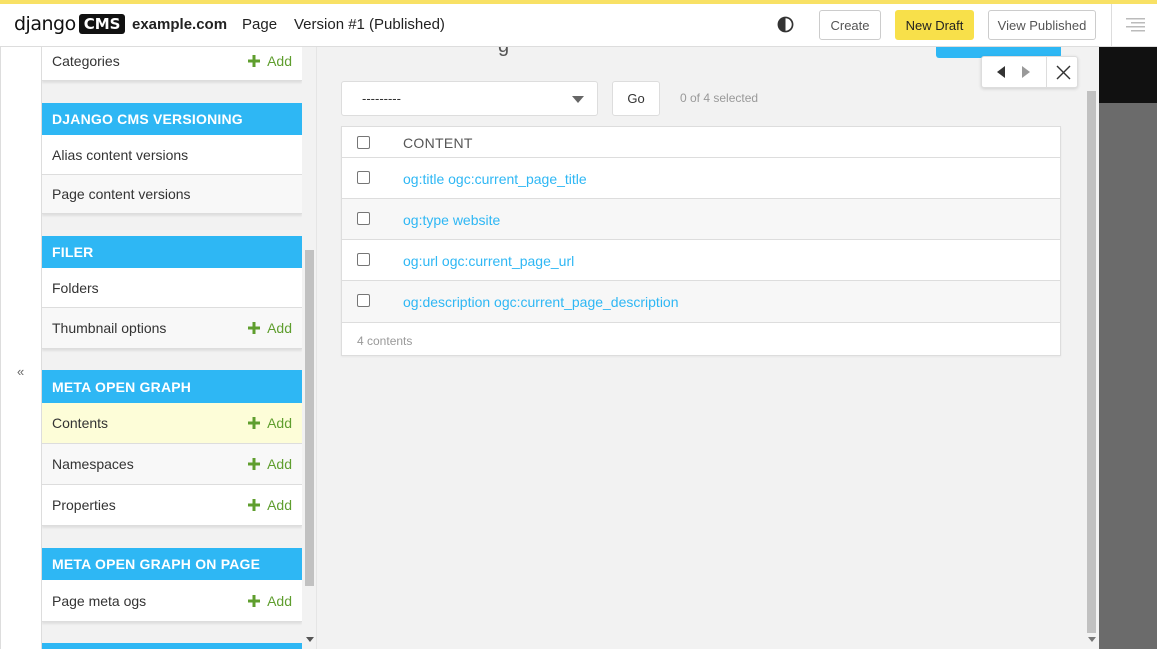 This screenshot has height=649, width=1157. What do you see at coordinates (1135, 25) in the screenshot?
I see `sideframe-menu-icon` at bounding box center [1135, 25].